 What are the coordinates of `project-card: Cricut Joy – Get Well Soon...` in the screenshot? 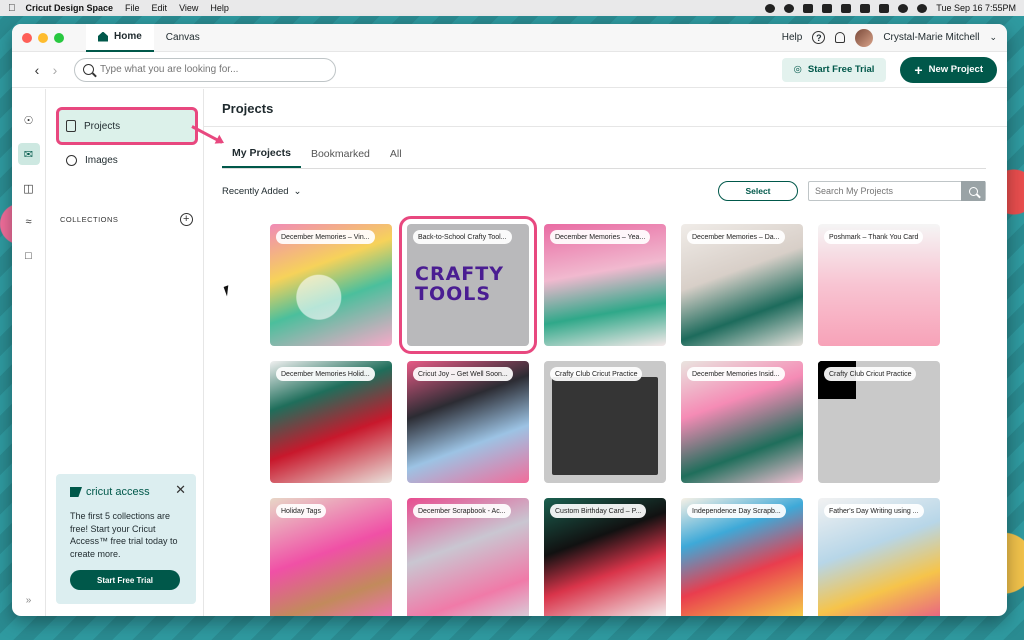 It's located at (468, 422).